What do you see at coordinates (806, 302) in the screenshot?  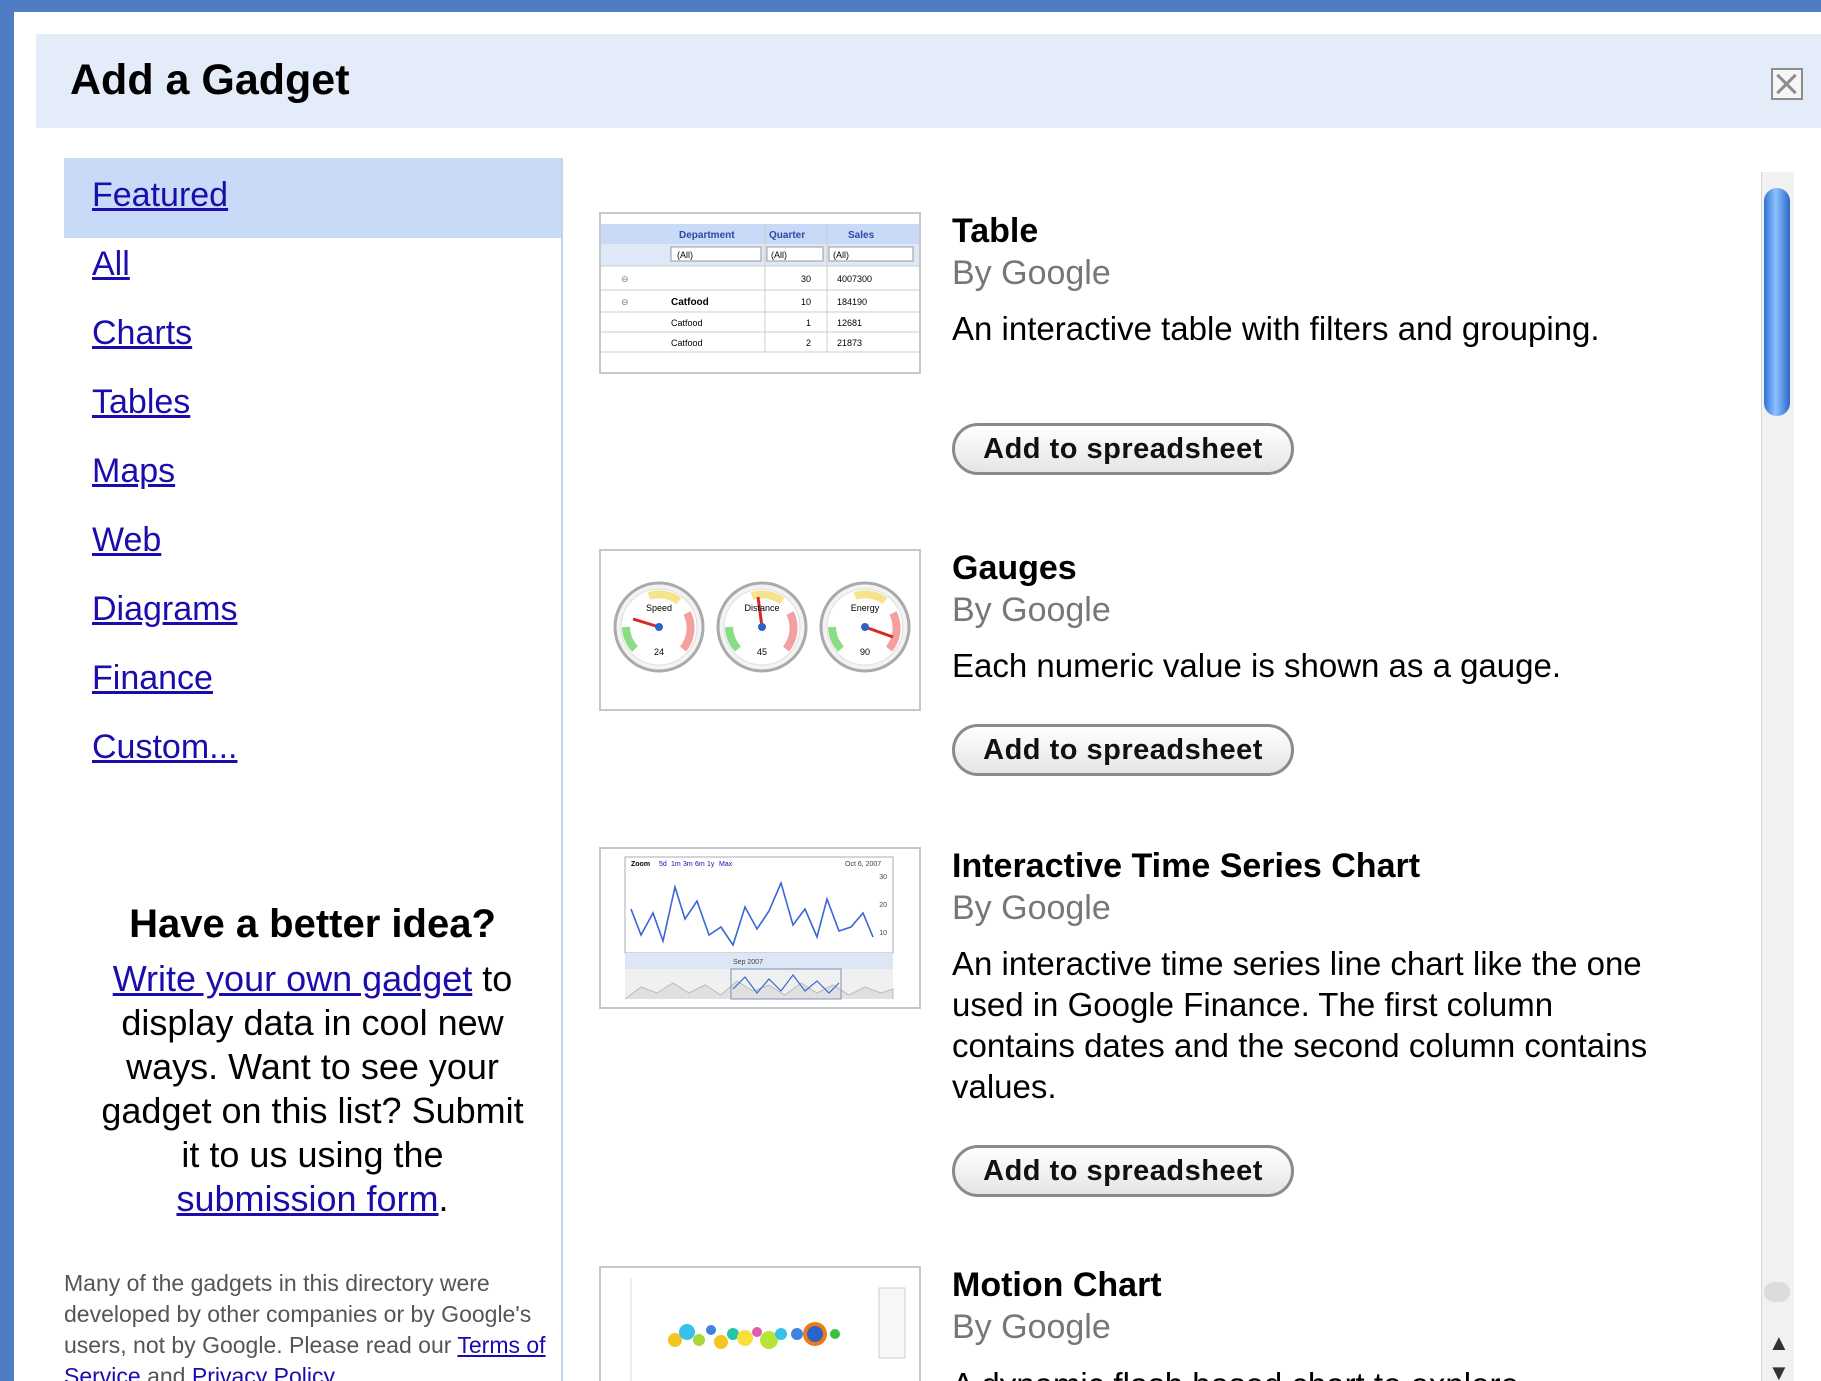 I see `thumb-cell: 10` at bounding box center [806, 302].